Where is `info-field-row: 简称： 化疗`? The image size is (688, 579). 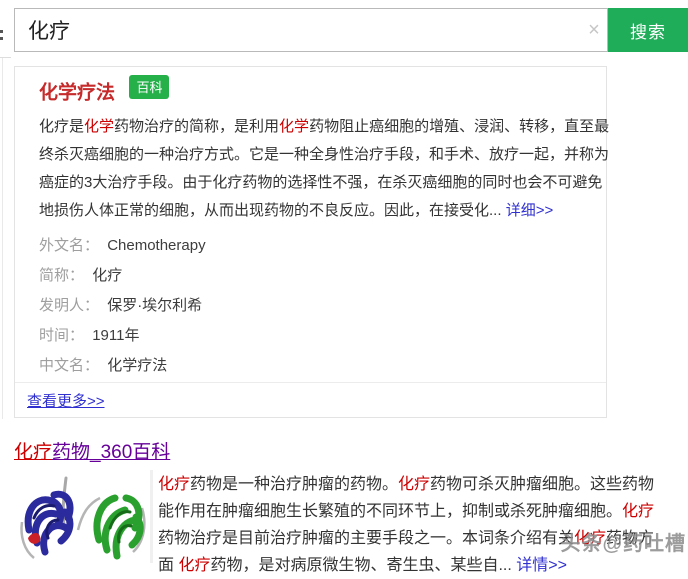 info-field-row: 简称： 化疗 is located at coordinates (322, 276).